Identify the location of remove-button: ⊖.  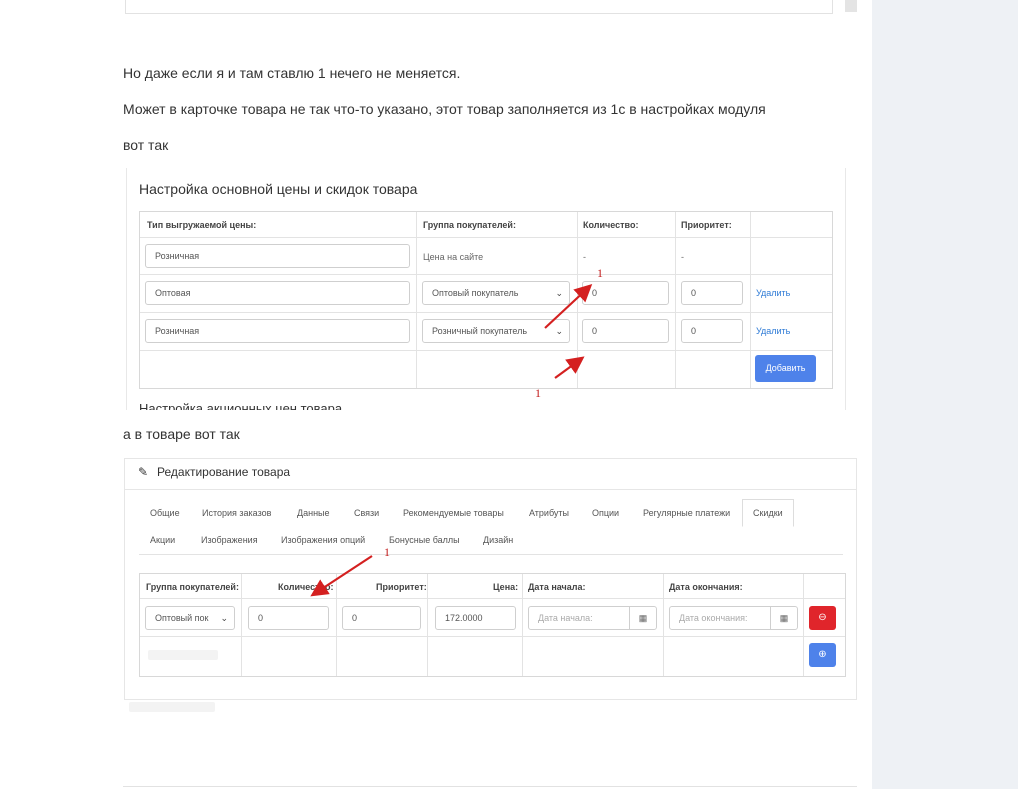
(822, 618).